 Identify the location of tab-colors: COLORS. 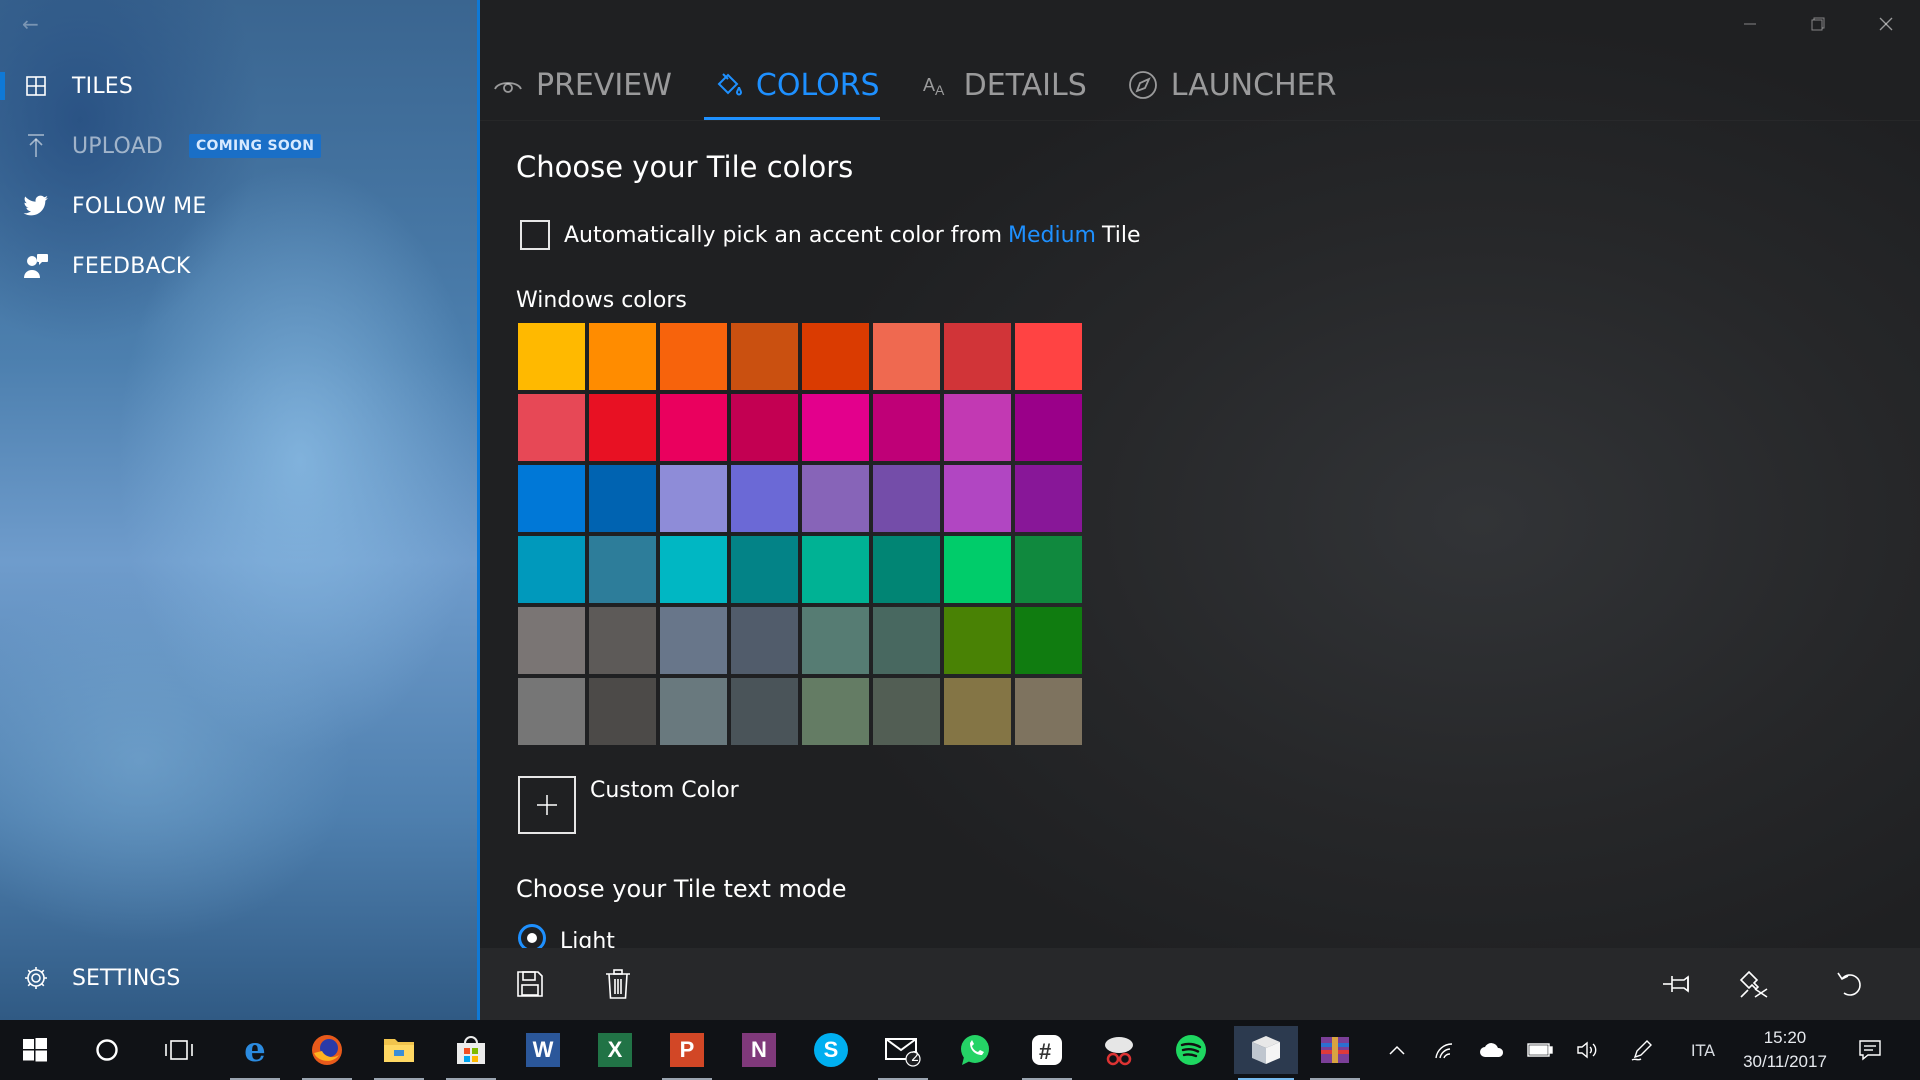
(791, 89).